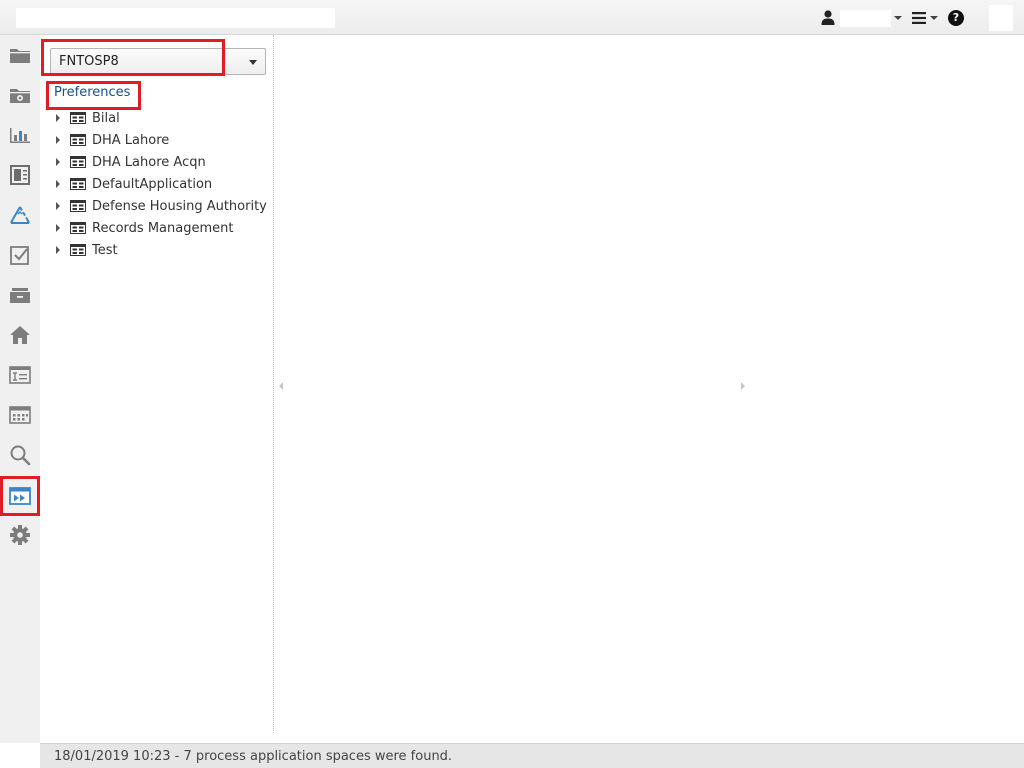  What do you see at coordinates (865, 18) in the screenshot?
I see `user-name-field` at bounding box center [865, 18].